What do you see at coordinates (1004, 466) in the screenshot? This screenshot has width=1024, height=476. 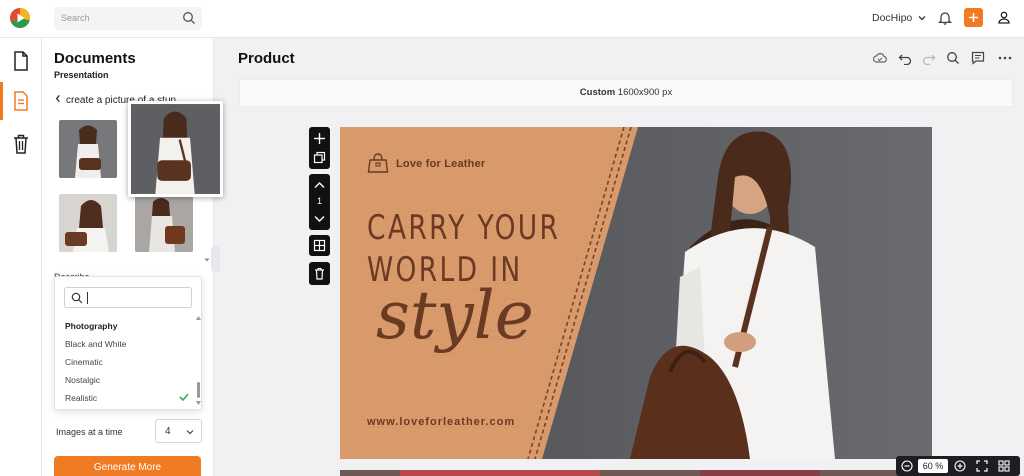 I see `page-grid-icon` at bounding box center [1004, 466].